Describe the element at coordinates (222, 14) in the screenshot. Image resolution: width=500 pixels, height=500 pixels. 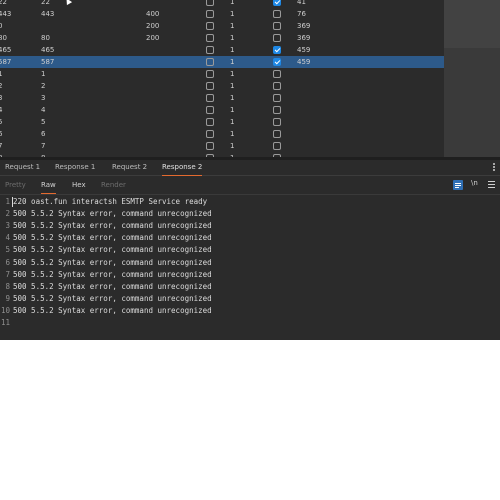
I see `table-row: 443 443 400 1 76` at that location.